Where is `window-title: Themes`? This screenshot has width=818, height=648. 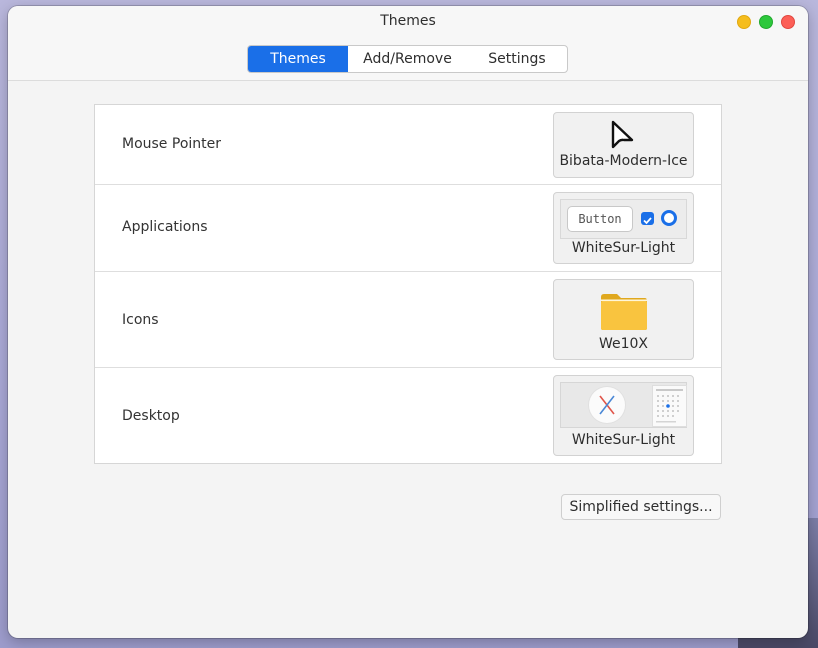
window-title: Themes is located at coordinates (408, 21).